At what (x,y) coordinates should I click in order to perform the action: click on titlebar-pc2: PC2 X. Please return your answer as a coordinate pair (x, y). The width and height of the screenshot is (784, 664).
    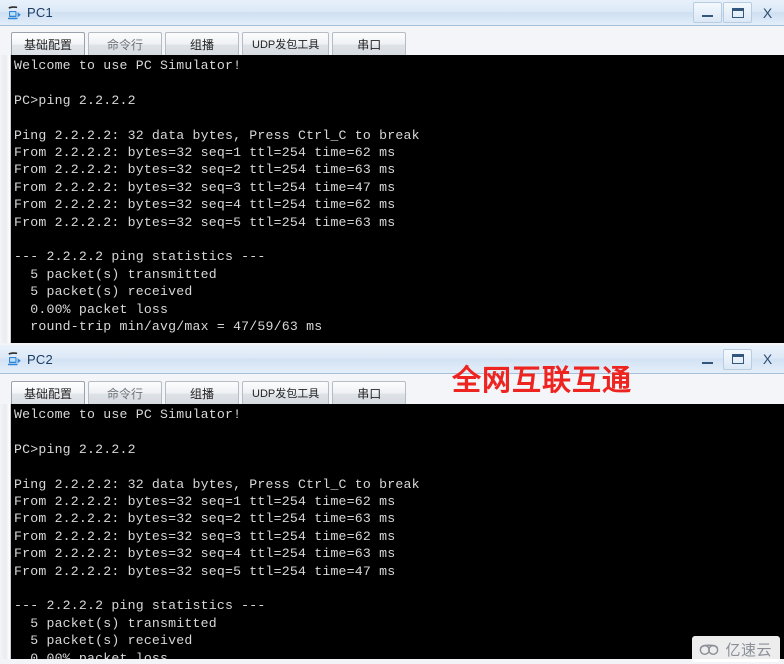
    Looking at the image, I should click on (392, 359).